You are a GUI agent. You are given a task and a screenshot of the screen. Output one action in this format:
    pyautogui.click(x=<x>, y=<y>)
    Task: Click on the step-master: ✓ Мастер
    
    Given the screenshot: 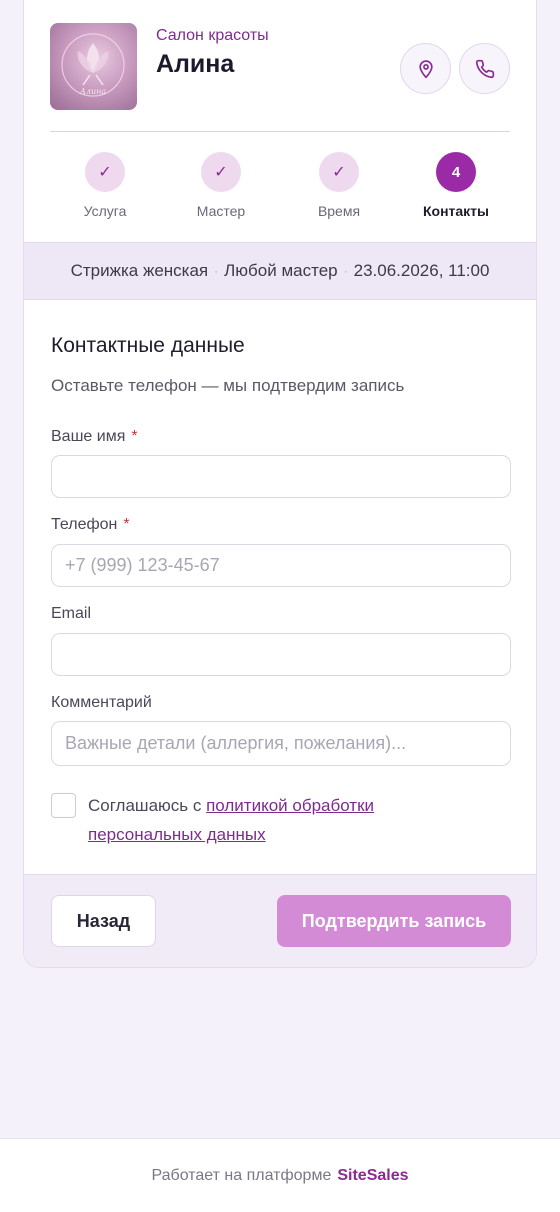 What is the action you would take?
    pyautogui.click(x=221, y=185)
    